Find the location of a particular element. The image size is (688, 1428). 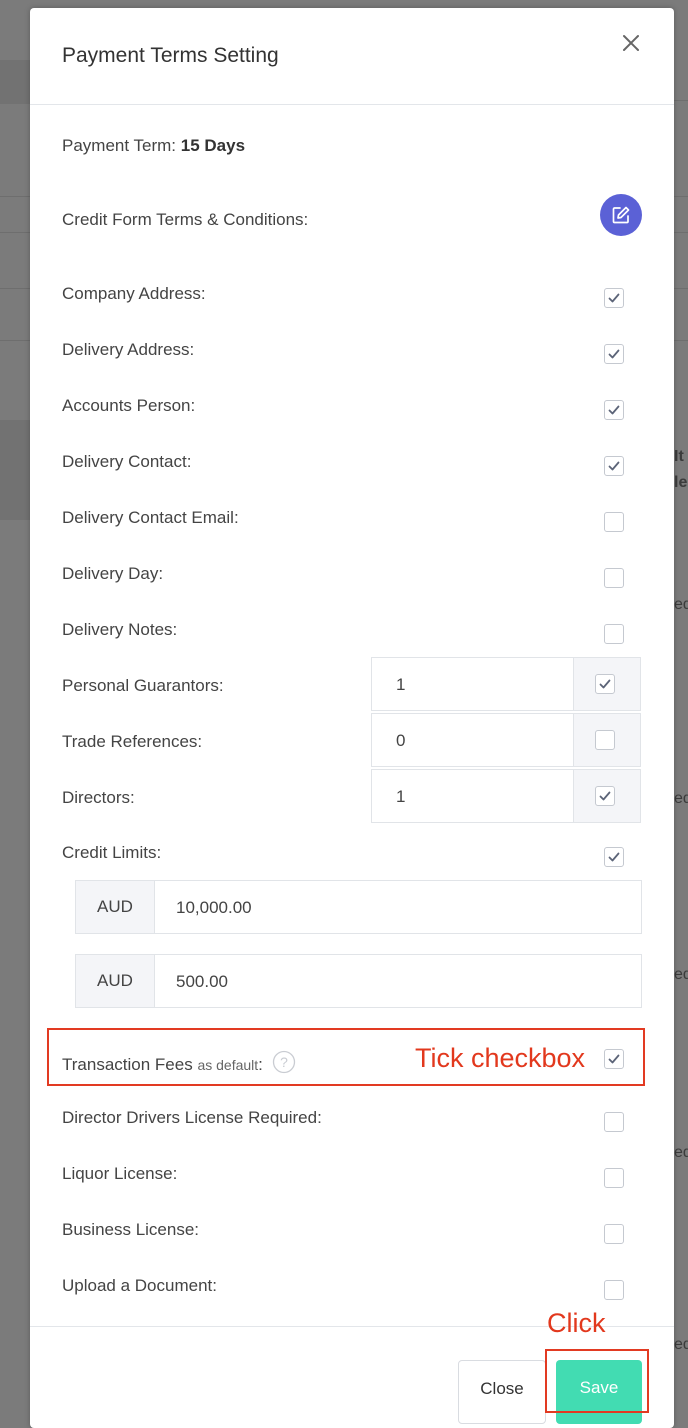

trade-references-checkbox is located at coordinates (605, 740).